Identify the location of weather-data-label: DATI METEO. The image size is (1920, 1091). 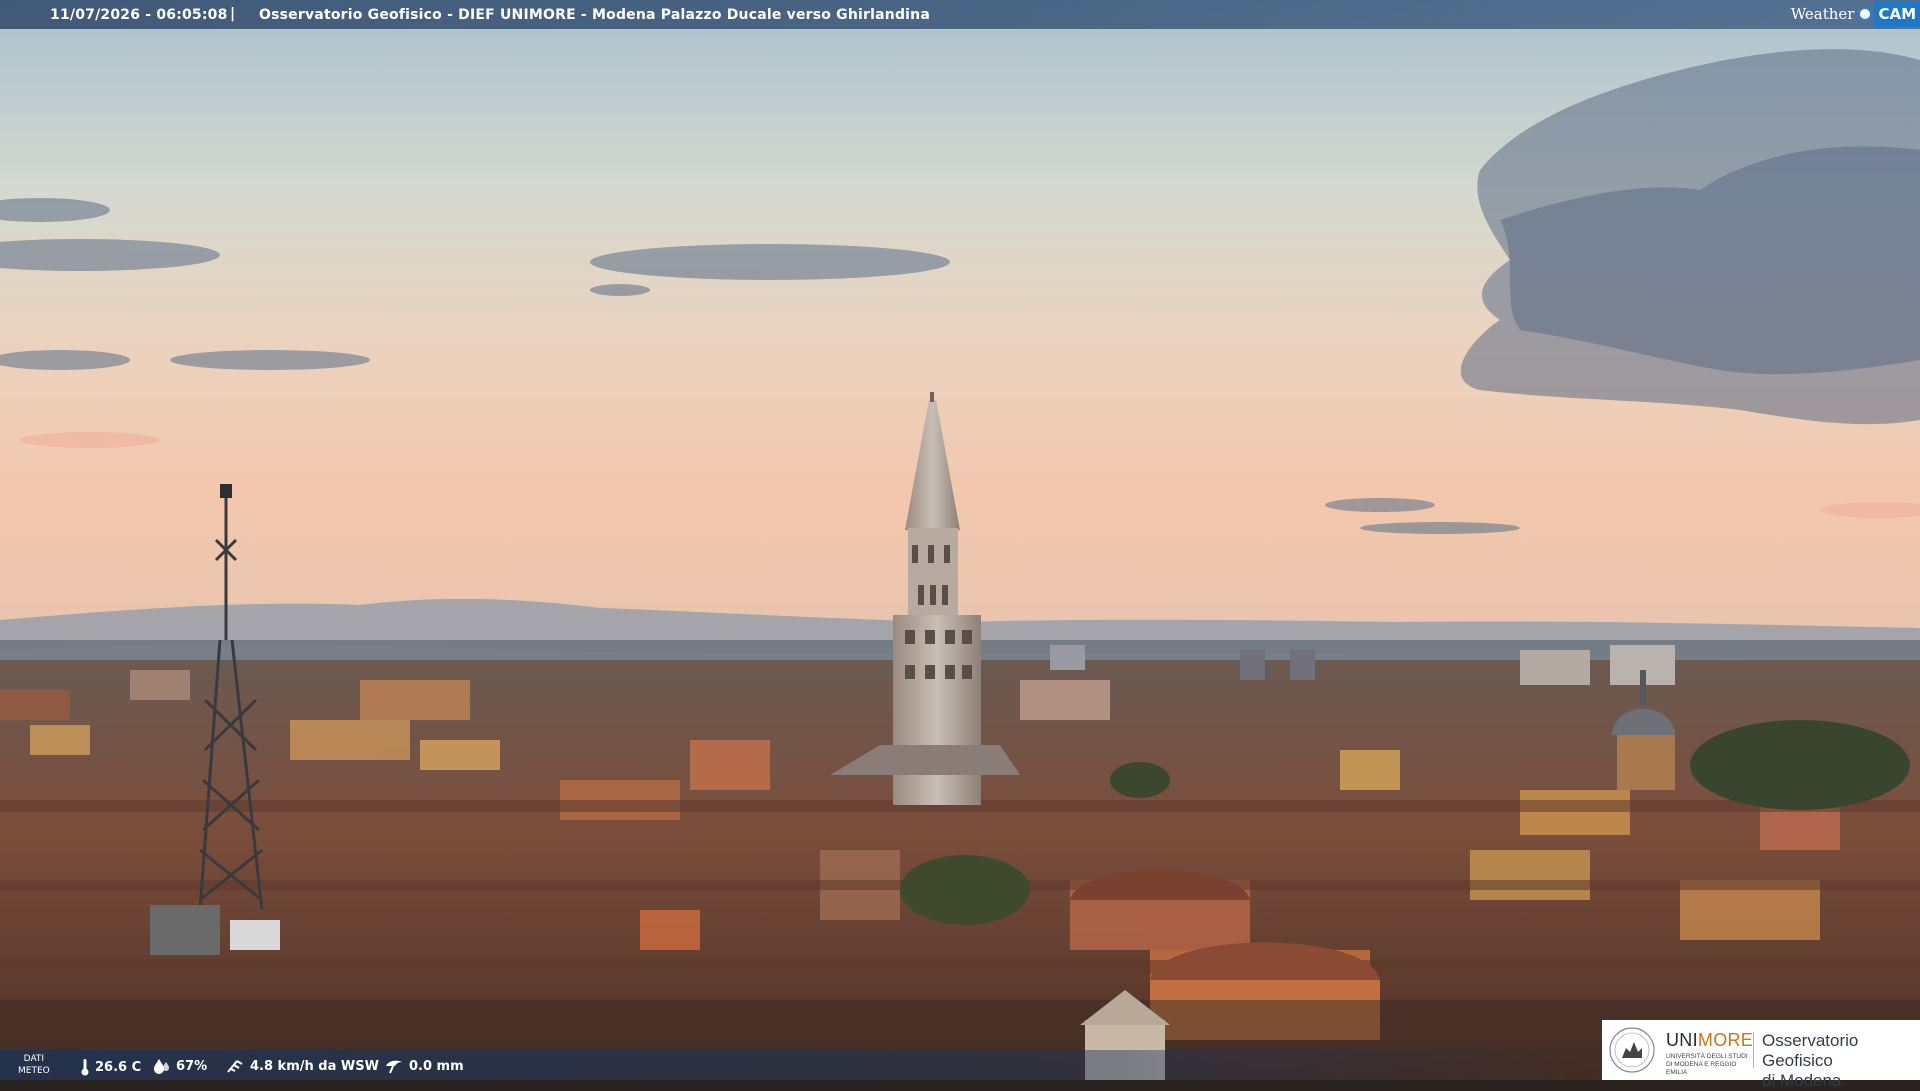
(34, 1065).